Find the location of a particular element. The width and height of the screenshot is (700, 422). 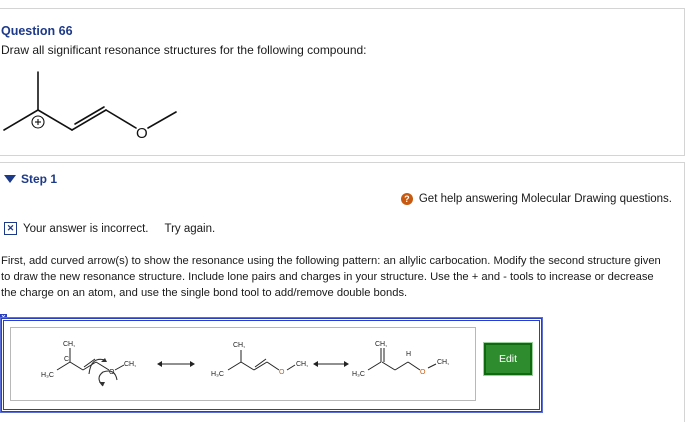

methyl-label-3: CH, is located at coordinates (381, 344).